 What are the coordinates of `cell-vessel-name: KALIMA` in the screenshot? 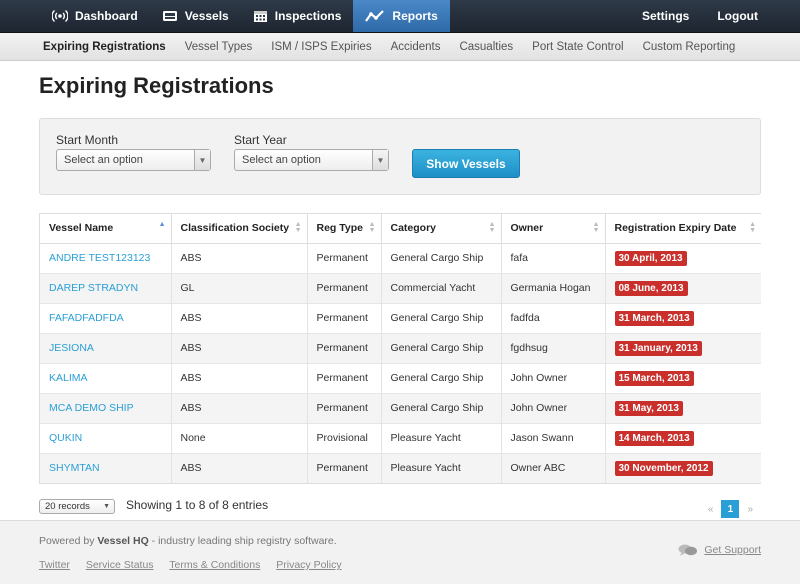 It's located at (106, 377).